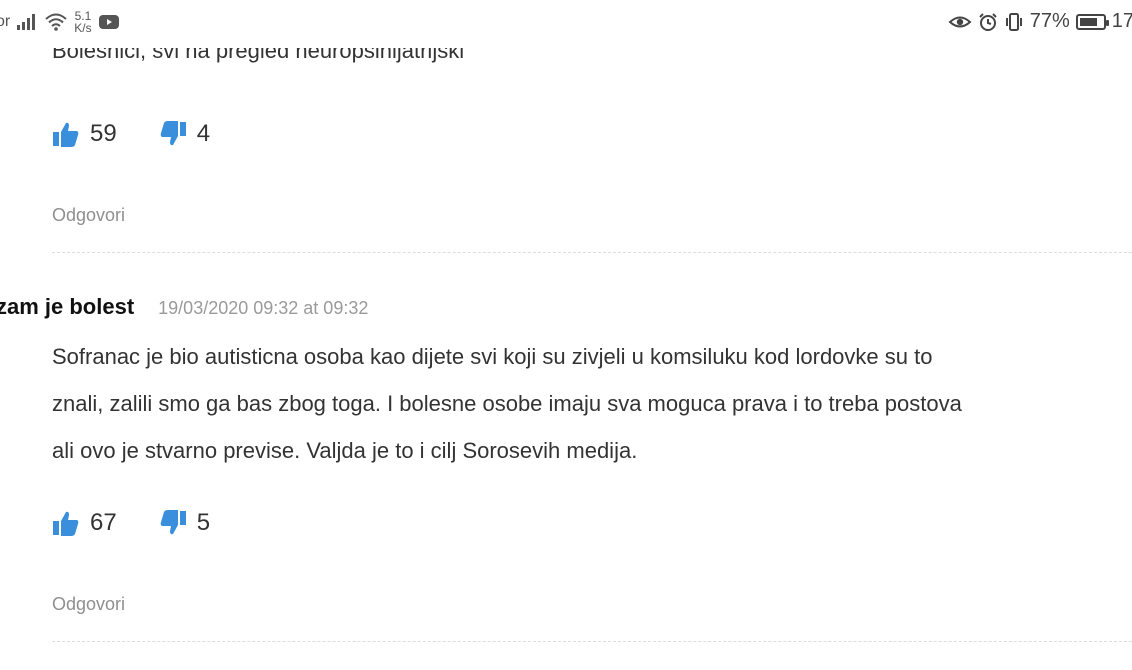 The image size is (1132, 670). Describe the element at coordinates (108, 22) in the screenshot. I see `youtube-icon` at that location.